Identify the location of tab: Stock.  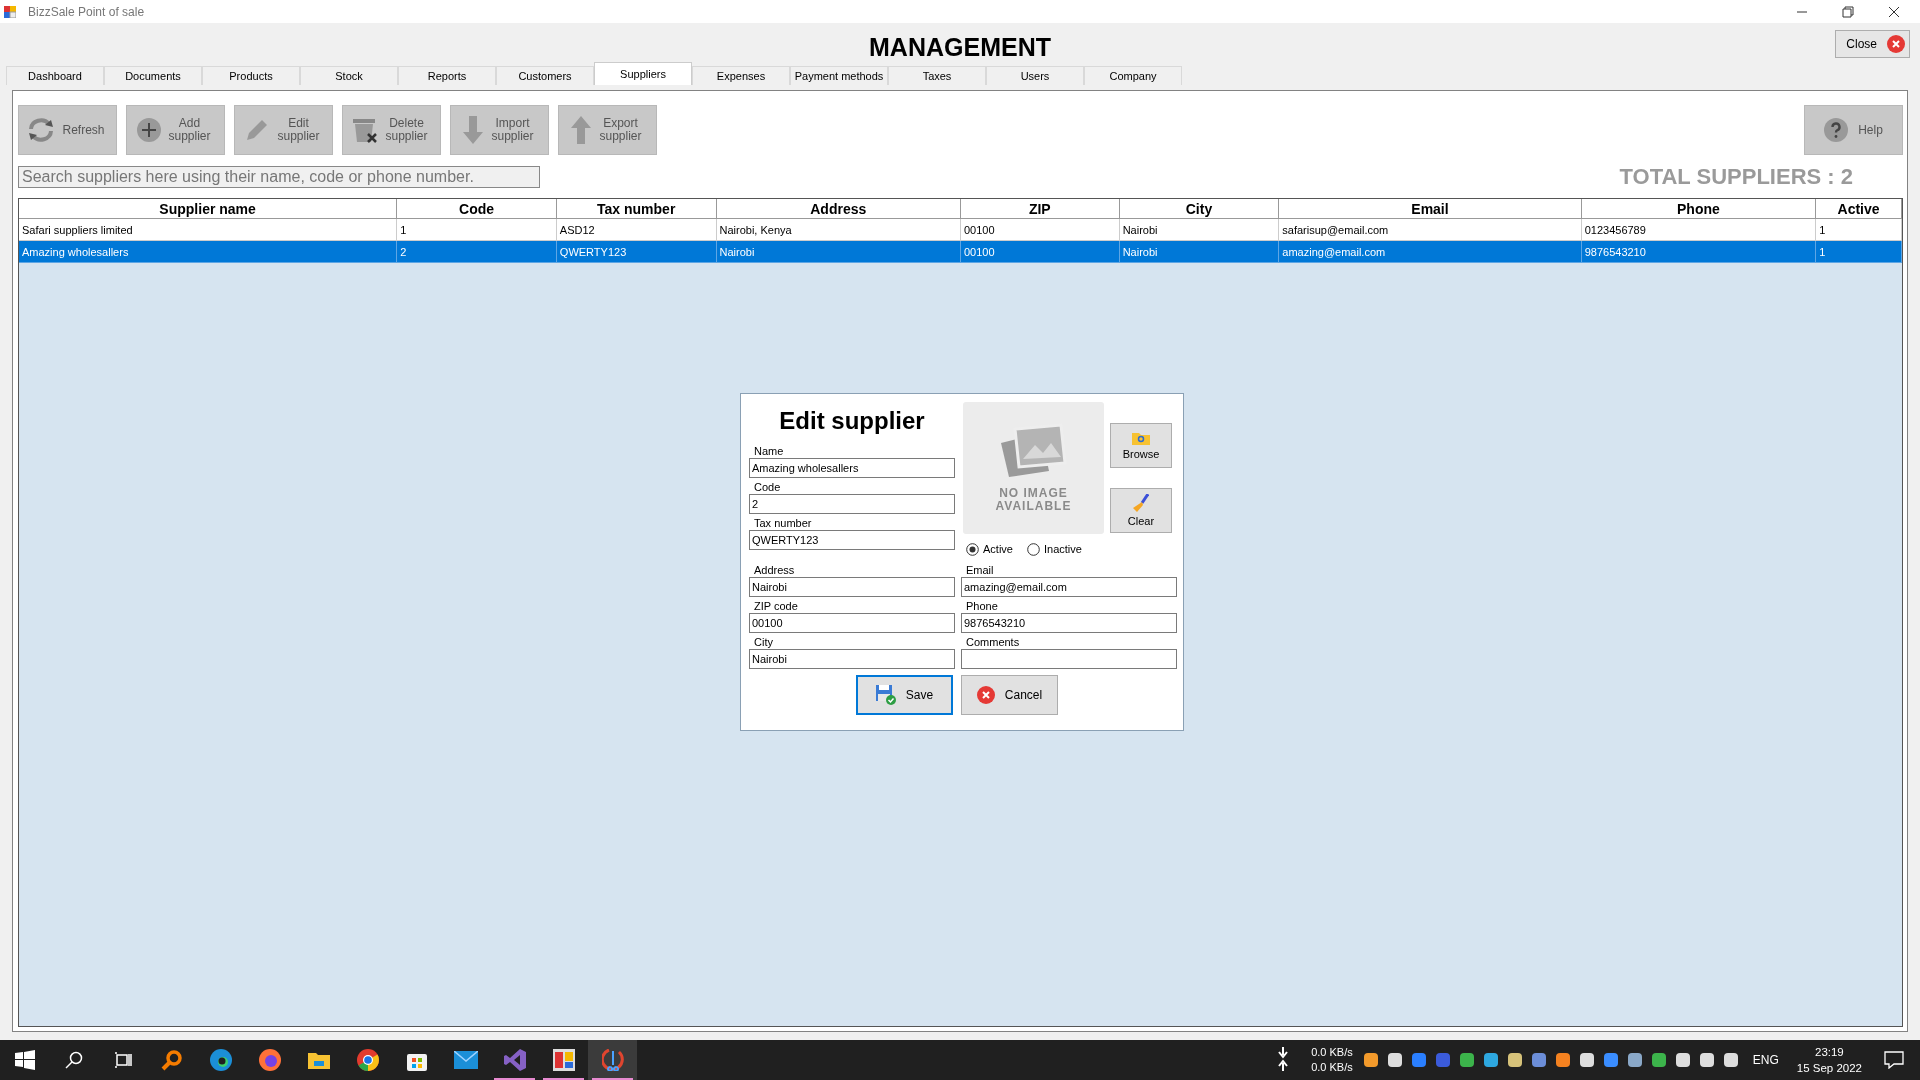
(349, 75).